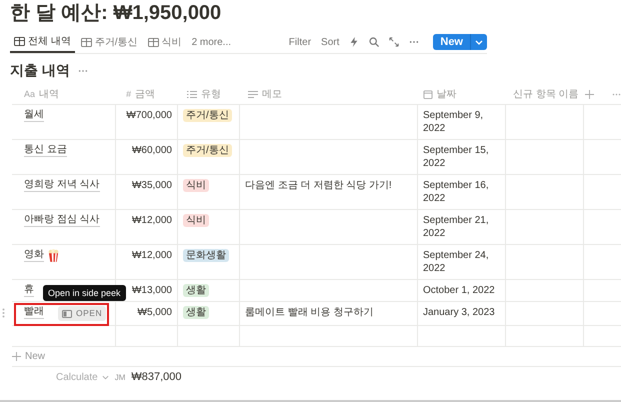 This screenshot has height=402, width=621. Describe the element at coordinates (323, 94) in the screenshot. I see `column-header: 메모` at that location.